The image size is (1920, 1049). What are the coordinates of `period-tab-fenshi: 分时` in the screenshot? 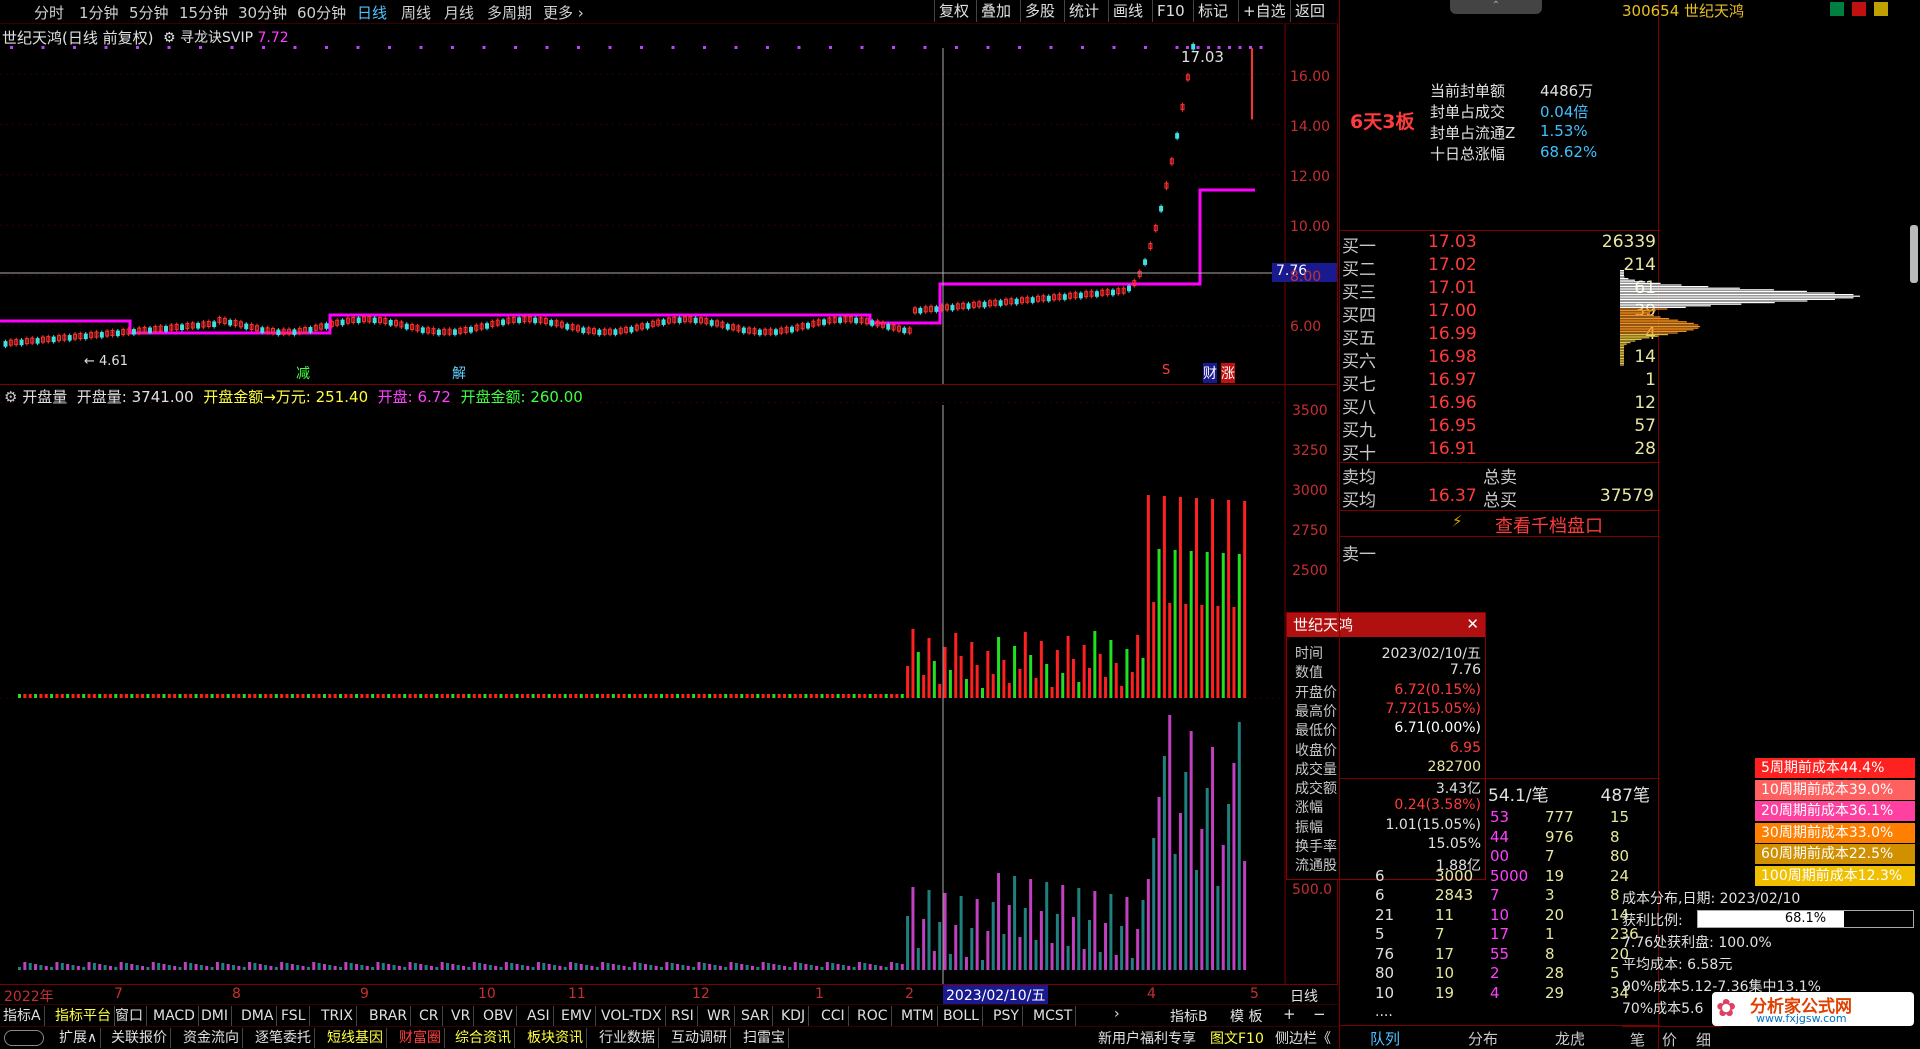 It's located at (49, 12).